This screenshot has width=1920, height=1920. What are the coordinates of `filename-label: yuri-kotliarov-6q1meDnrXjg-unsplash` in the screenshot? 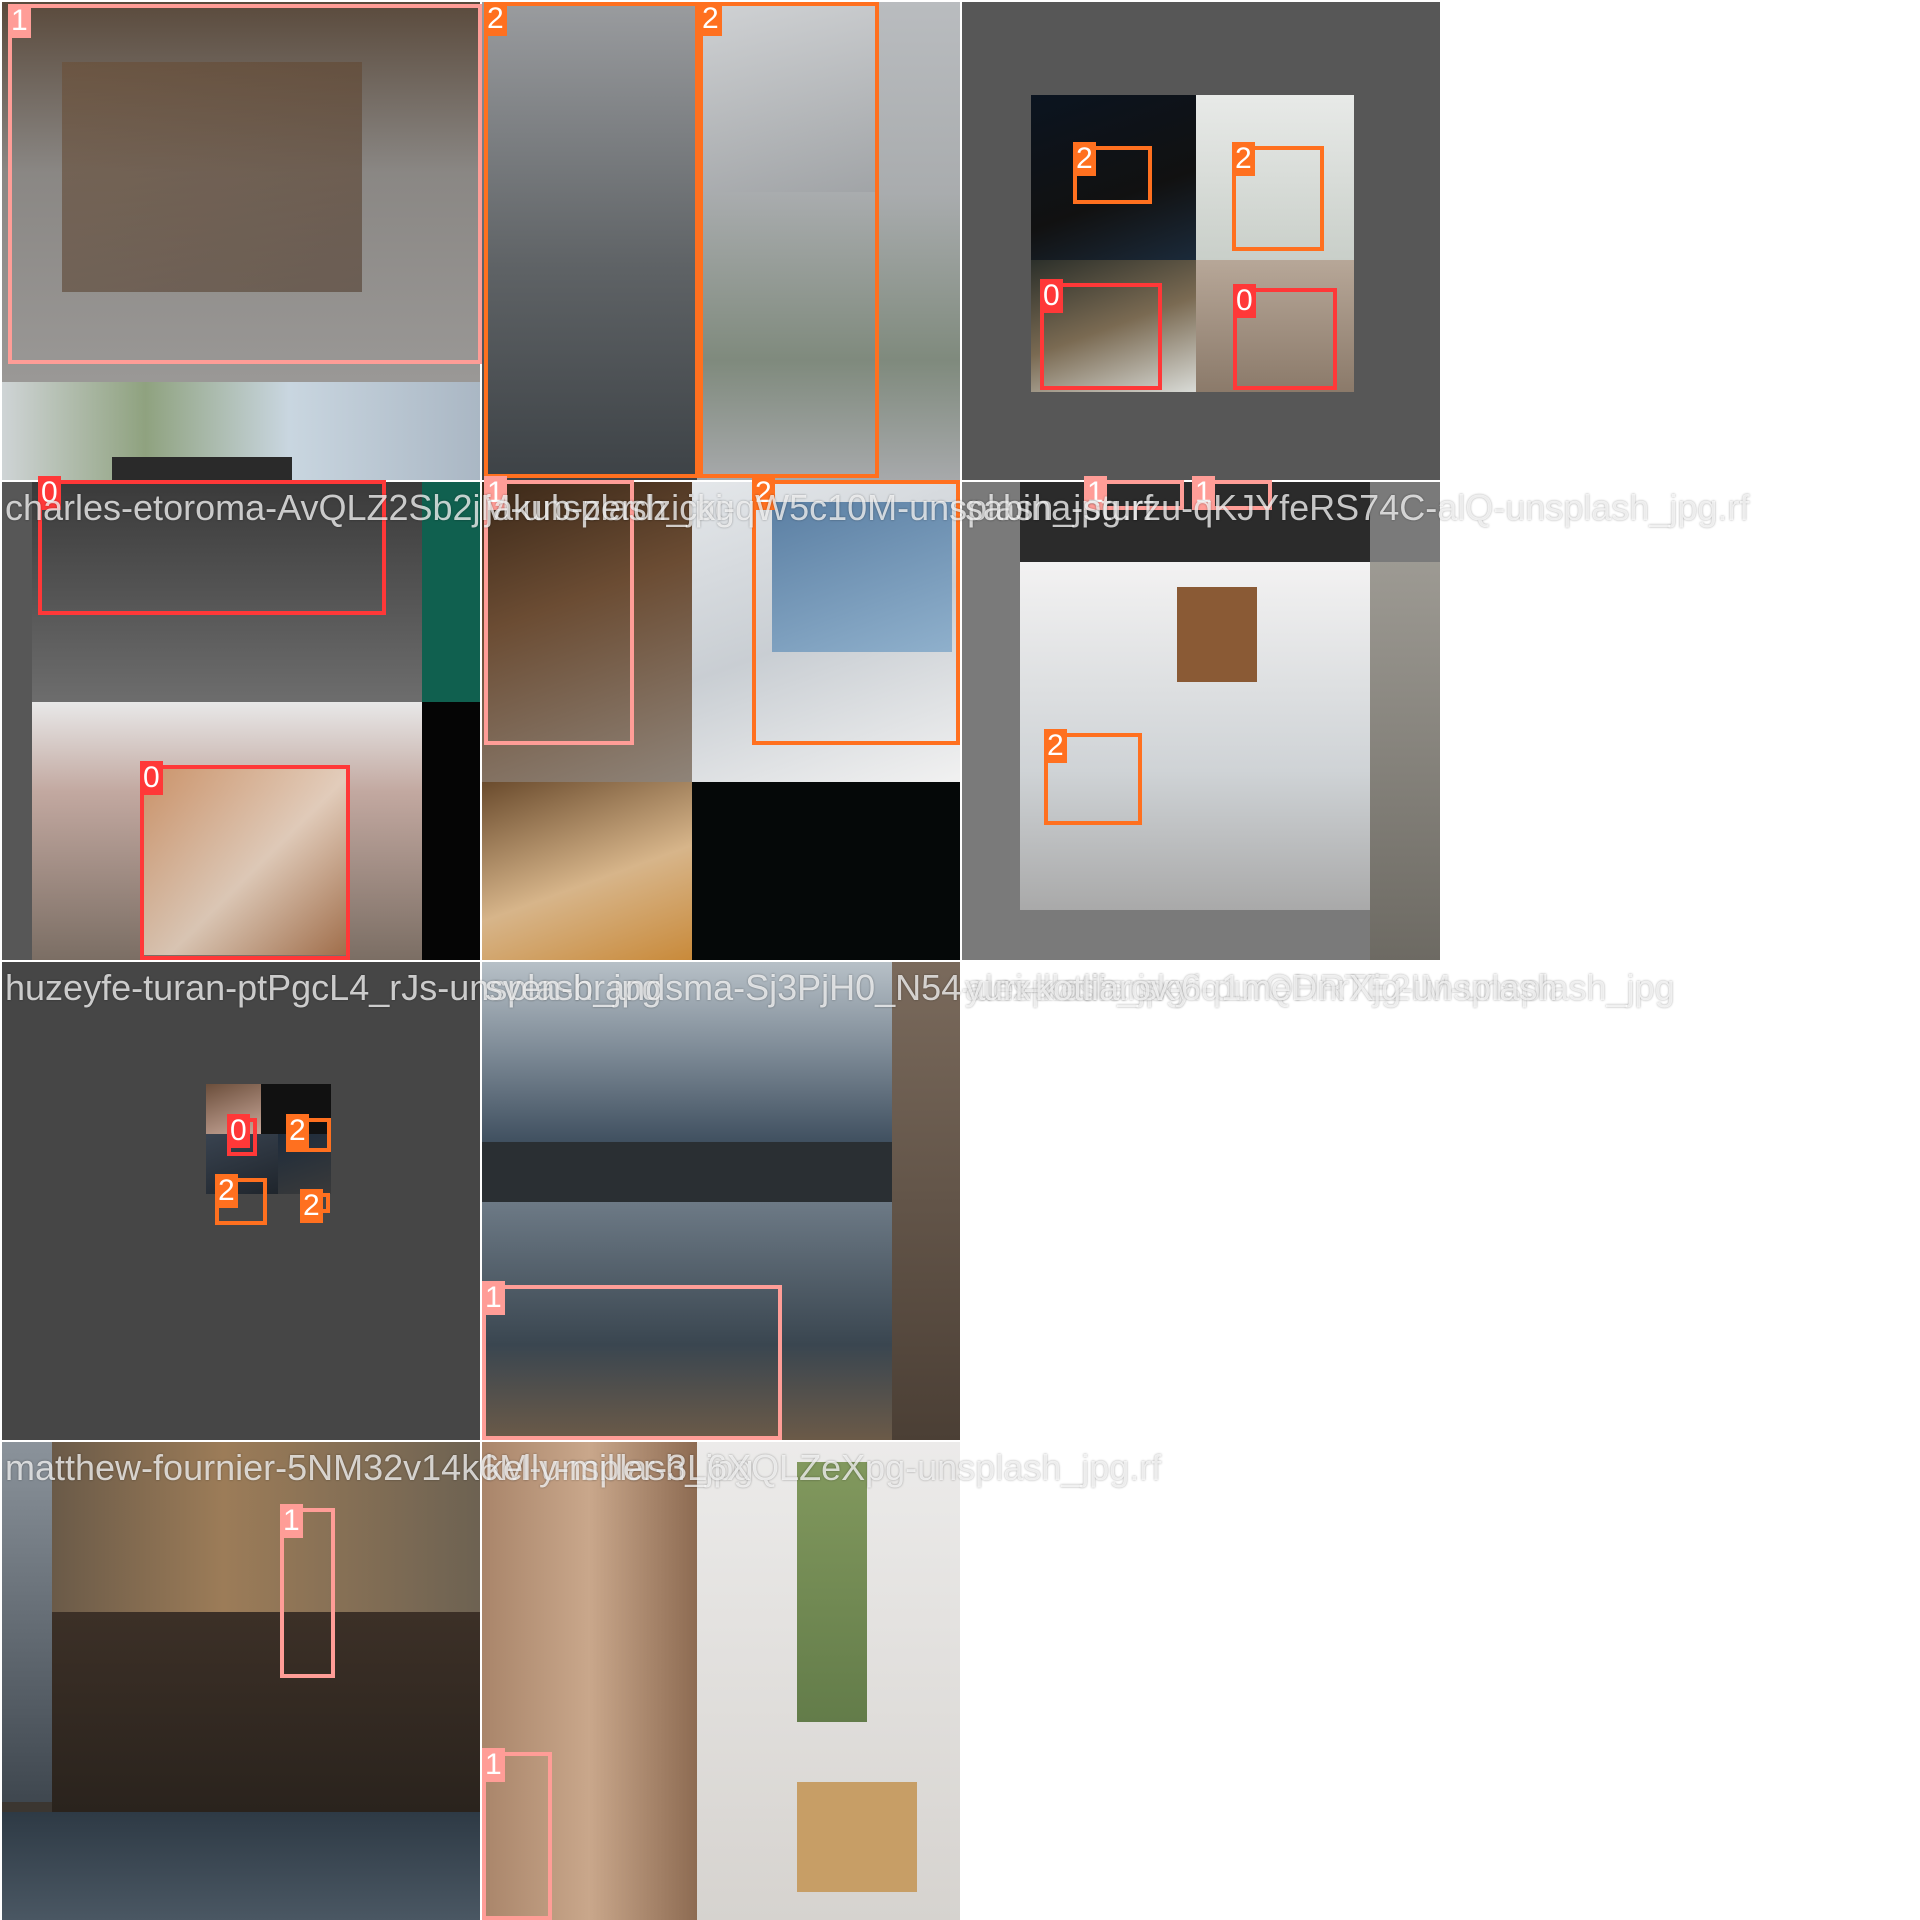 It's located at (1261, 987).